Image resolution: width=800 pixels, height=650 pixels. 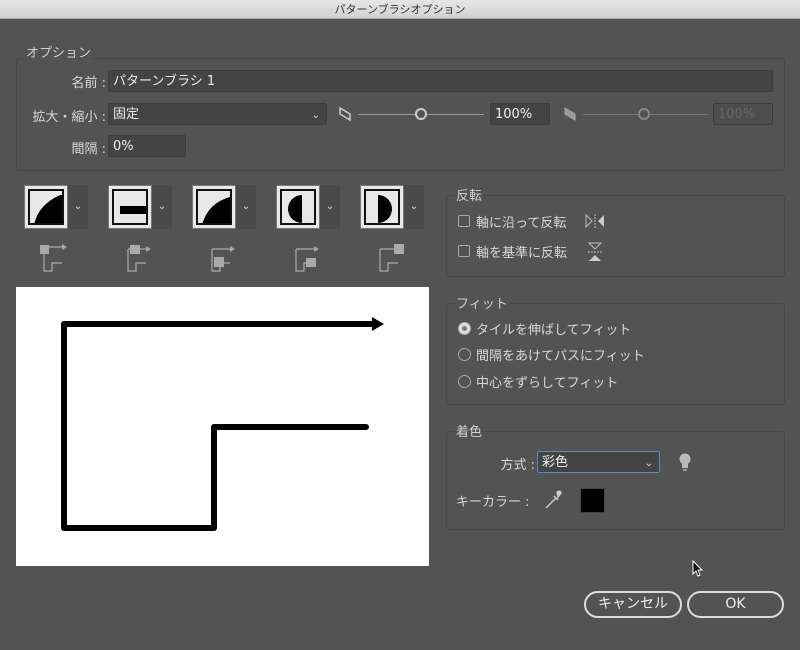 I want to click on colorization-group-label: 着色, so click(x=469, y=430).